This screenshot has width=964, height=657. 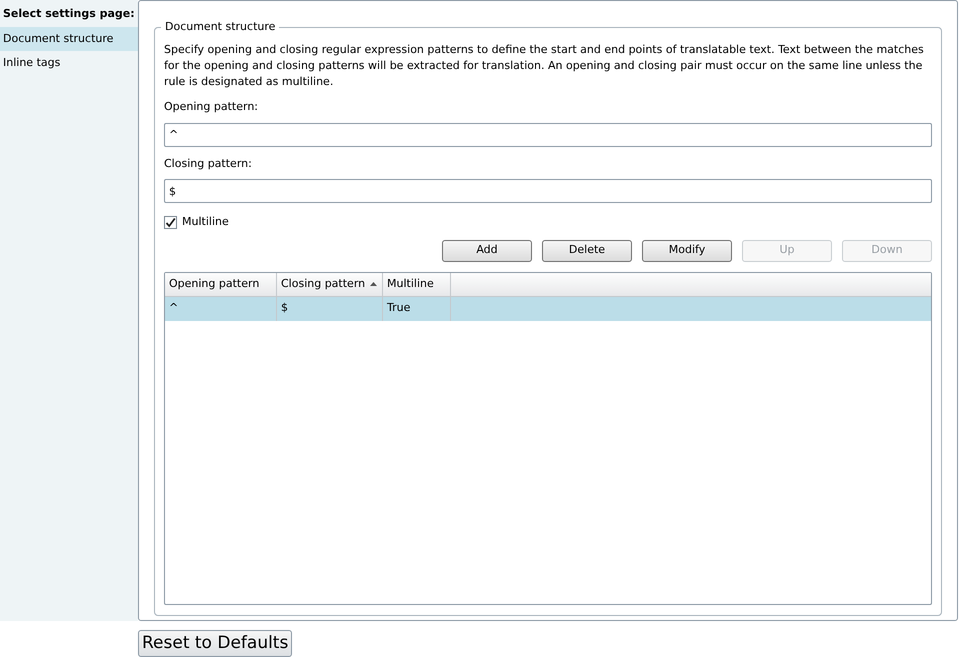 What do you see at coordinates (544, 66) in the screenshot?
I see `description-text: Specify opening and closing regular expression patterns to define the start and end points of translatable text. Text between the matches for the opening and closing patterns will be extracted for translation. An opening and closing pair must occur on the same line unless the rule is designated as multiline.` at bounding box center [544, 66].